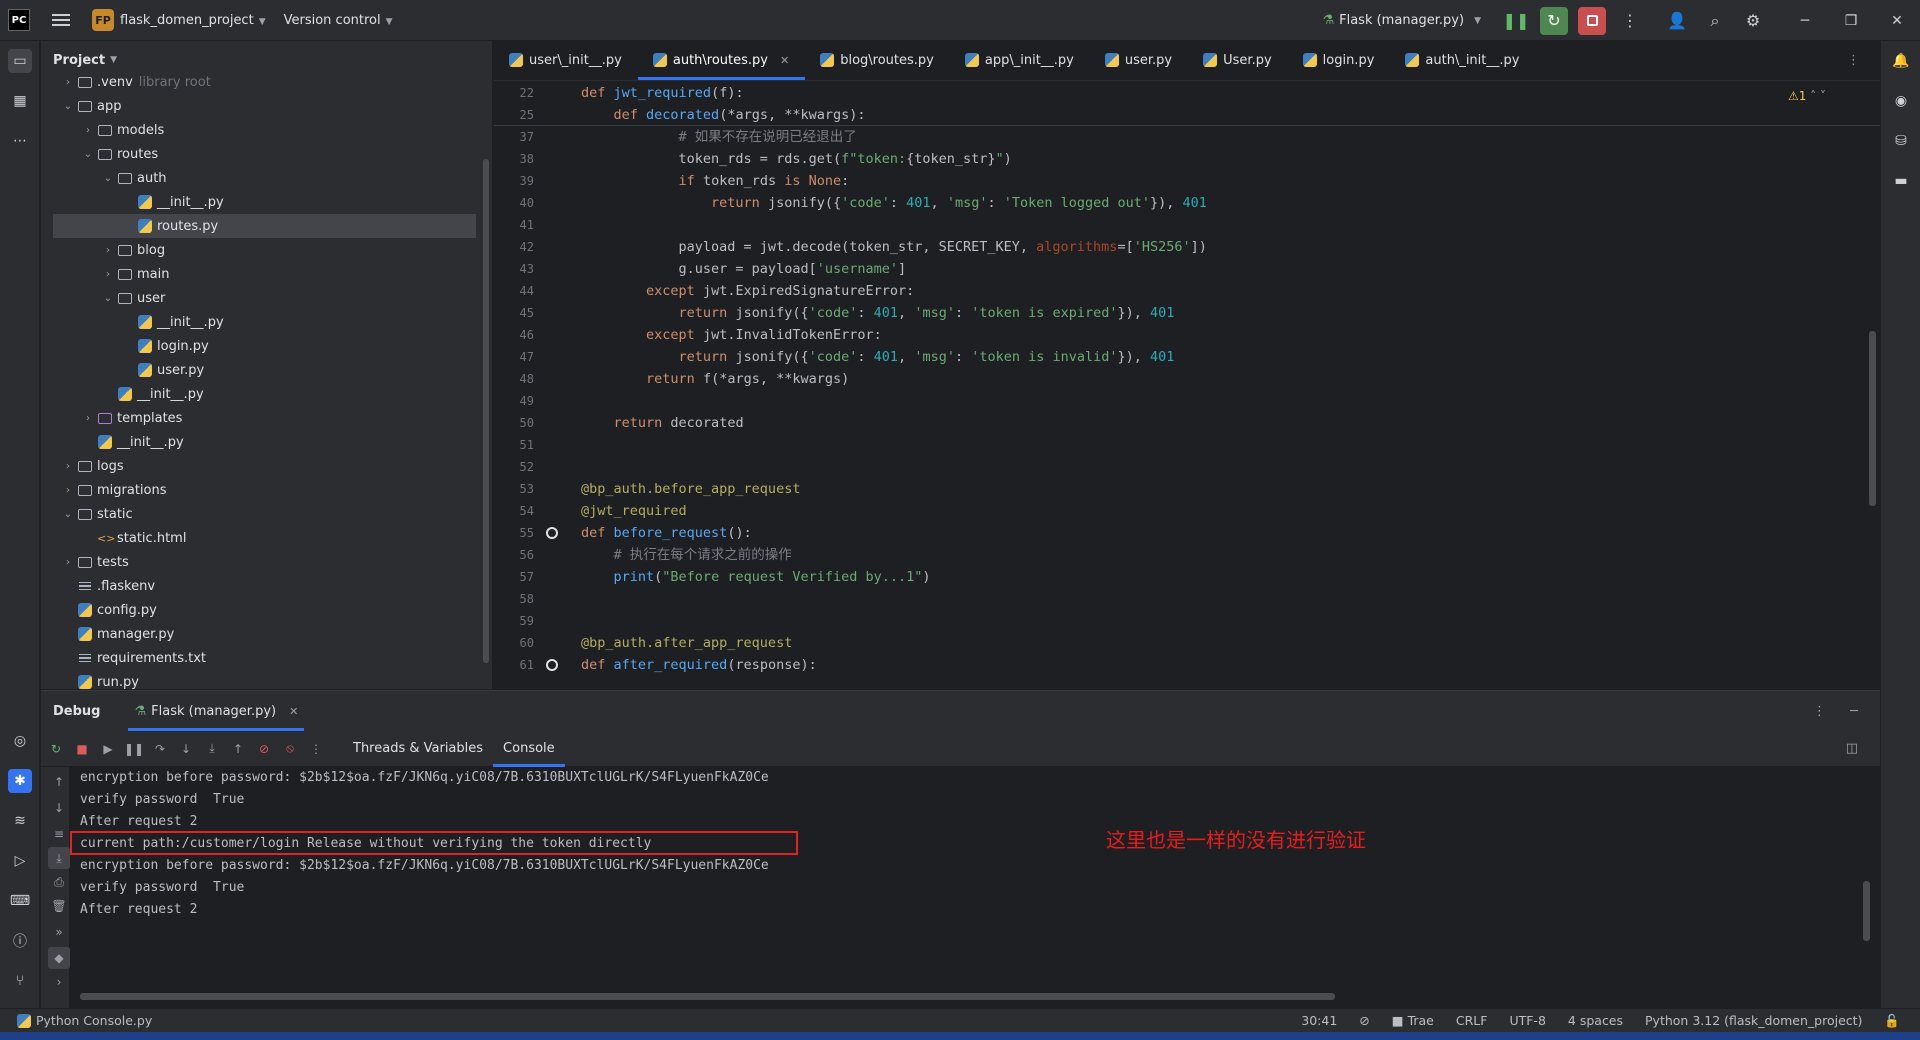 The height and width of the screenshot is (1040, 1920). What do you see at coordinates (1901, 181) in the screenshot?
I see `sciview-icon: ▬` at bounding box center [1901, 181].